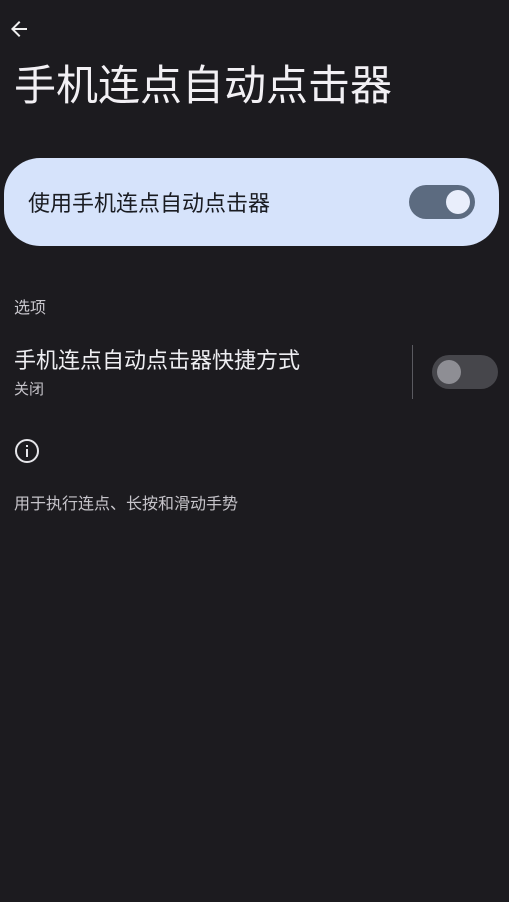  Describe the element at coordinates (126, 503) in the screenshot. I see `info-description: 用于执行连点、长按和滑动手势` at that location.